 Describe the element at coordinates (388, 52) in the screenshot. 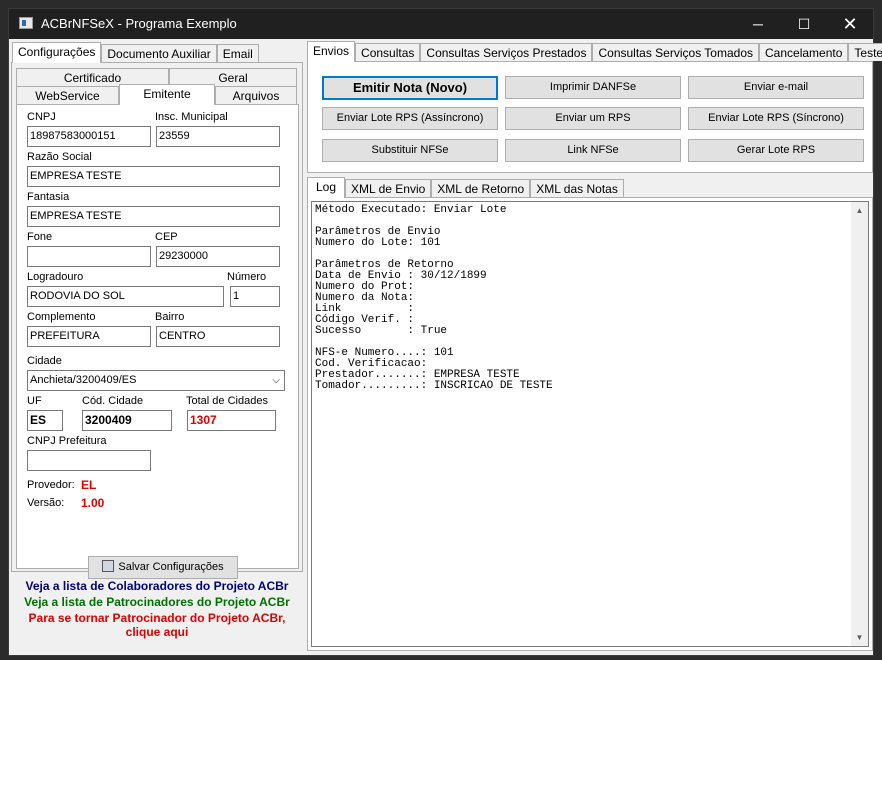

I see `tab-consultas: Consultas` at that location.